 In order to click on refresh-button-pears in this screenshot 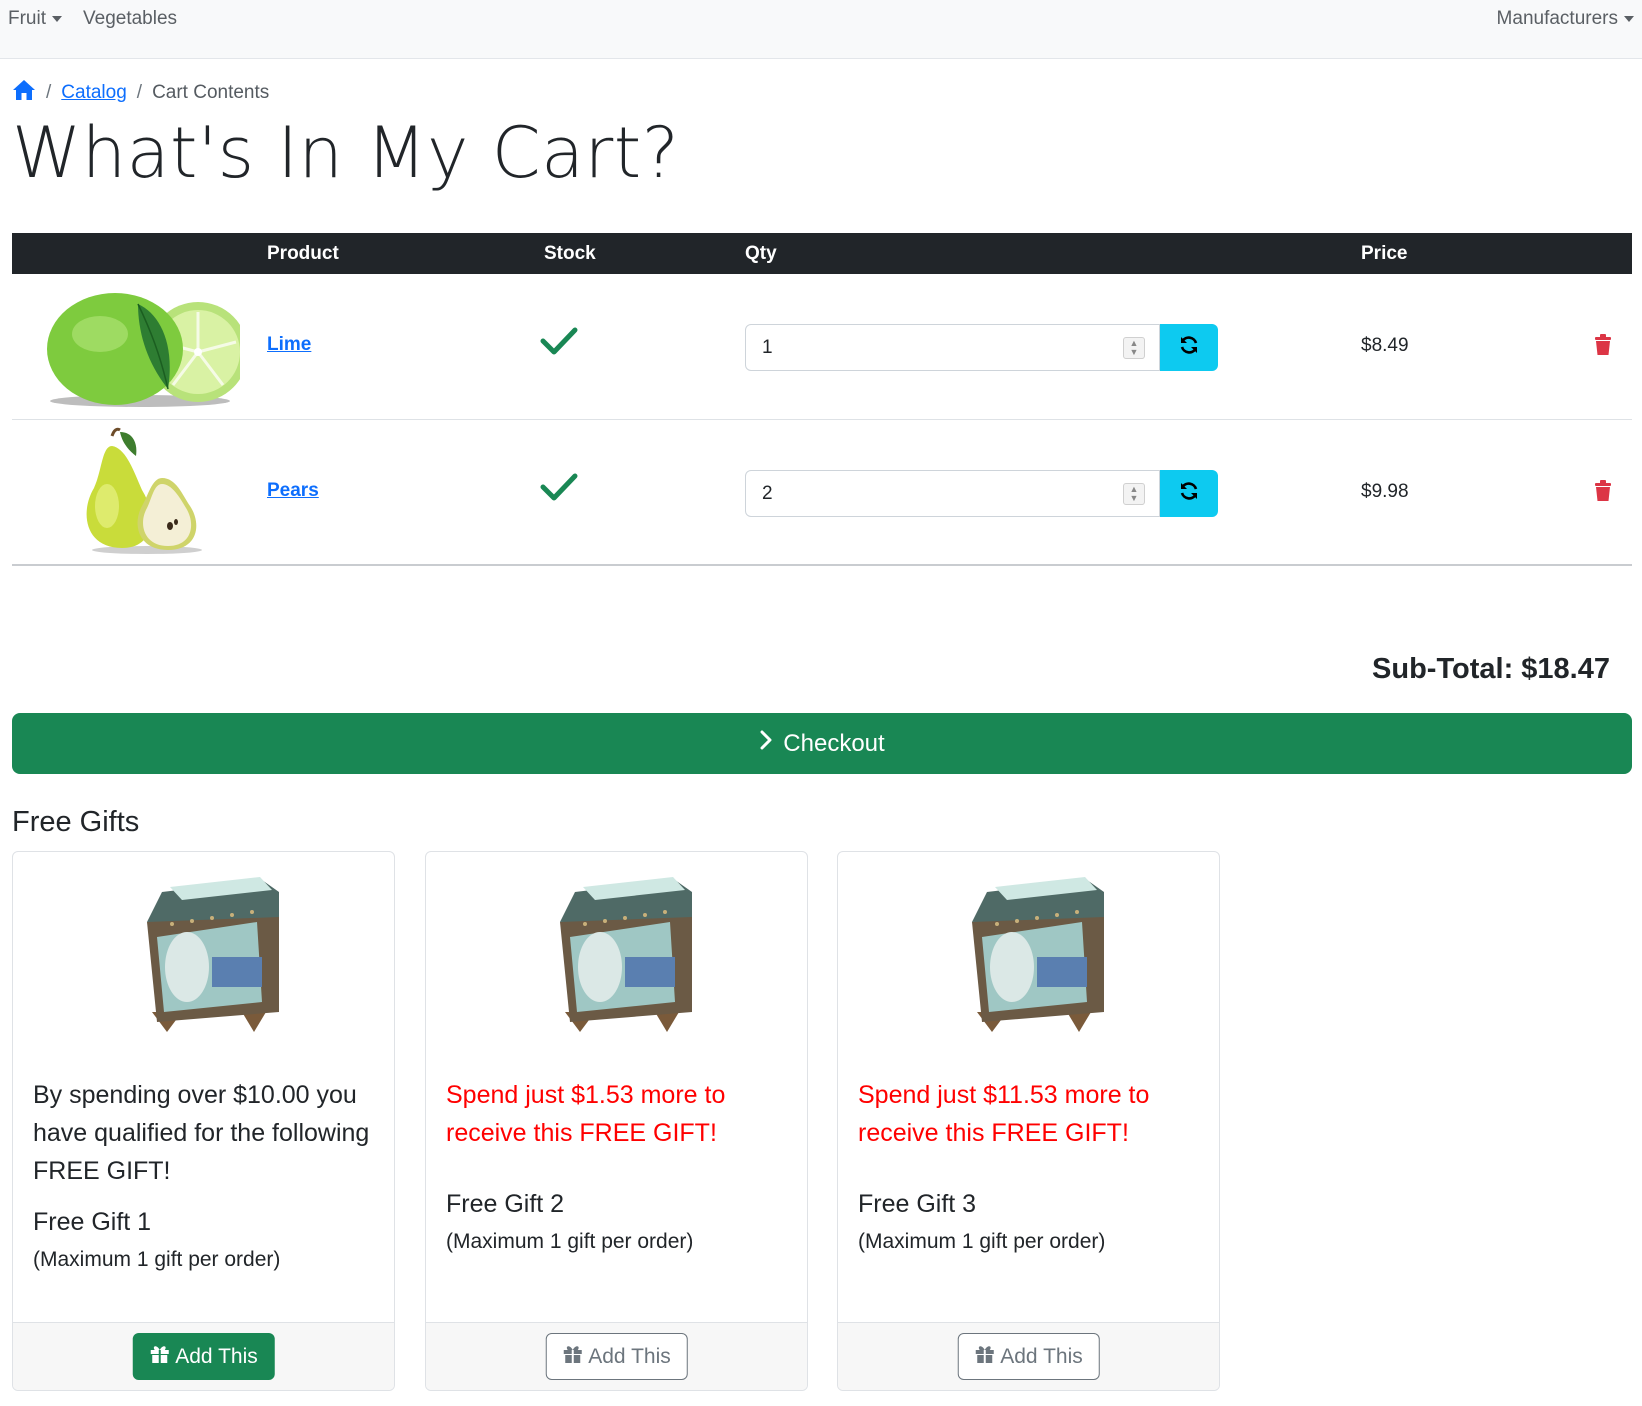, I will do `click(1189, 493)`.